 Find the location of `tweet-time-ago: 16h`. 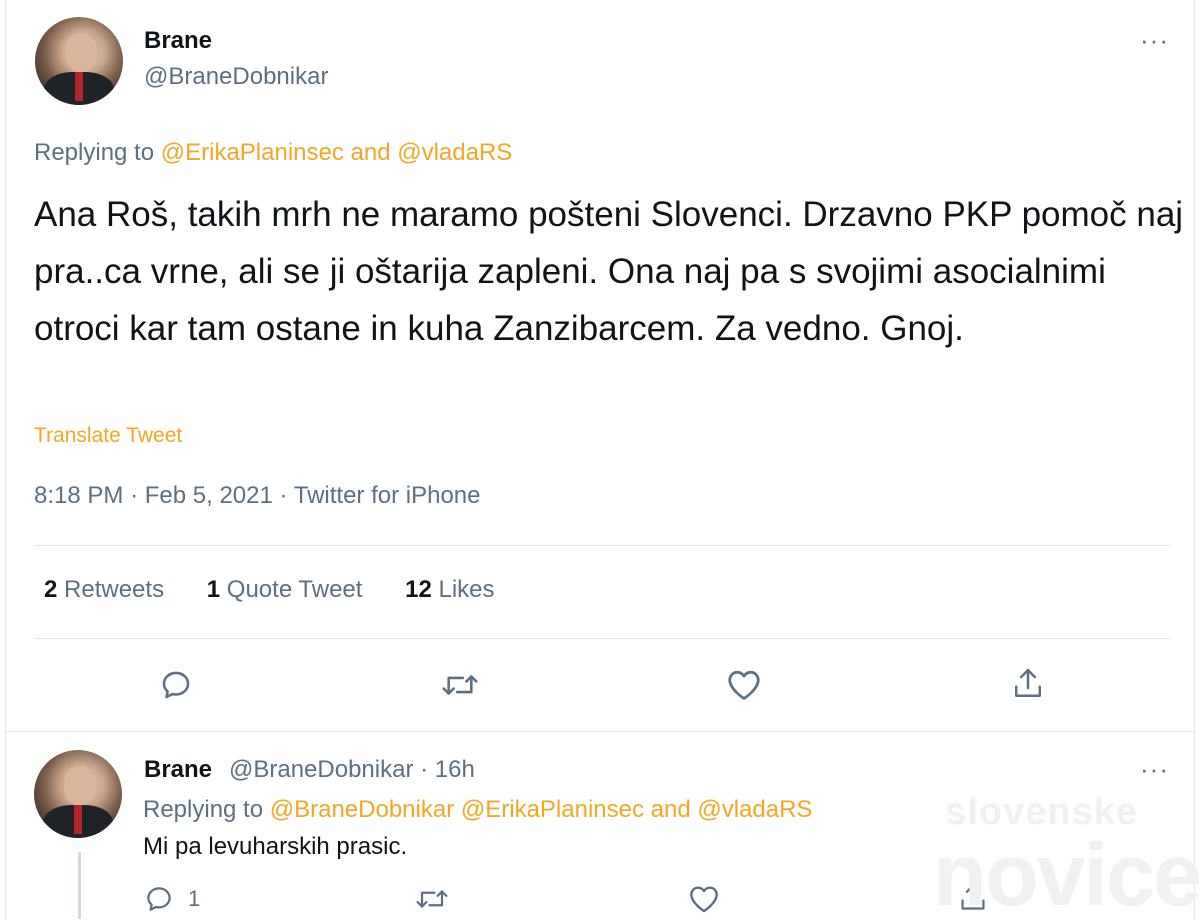

tweet-time-ago: 16h is located at coordinates (455, 769).